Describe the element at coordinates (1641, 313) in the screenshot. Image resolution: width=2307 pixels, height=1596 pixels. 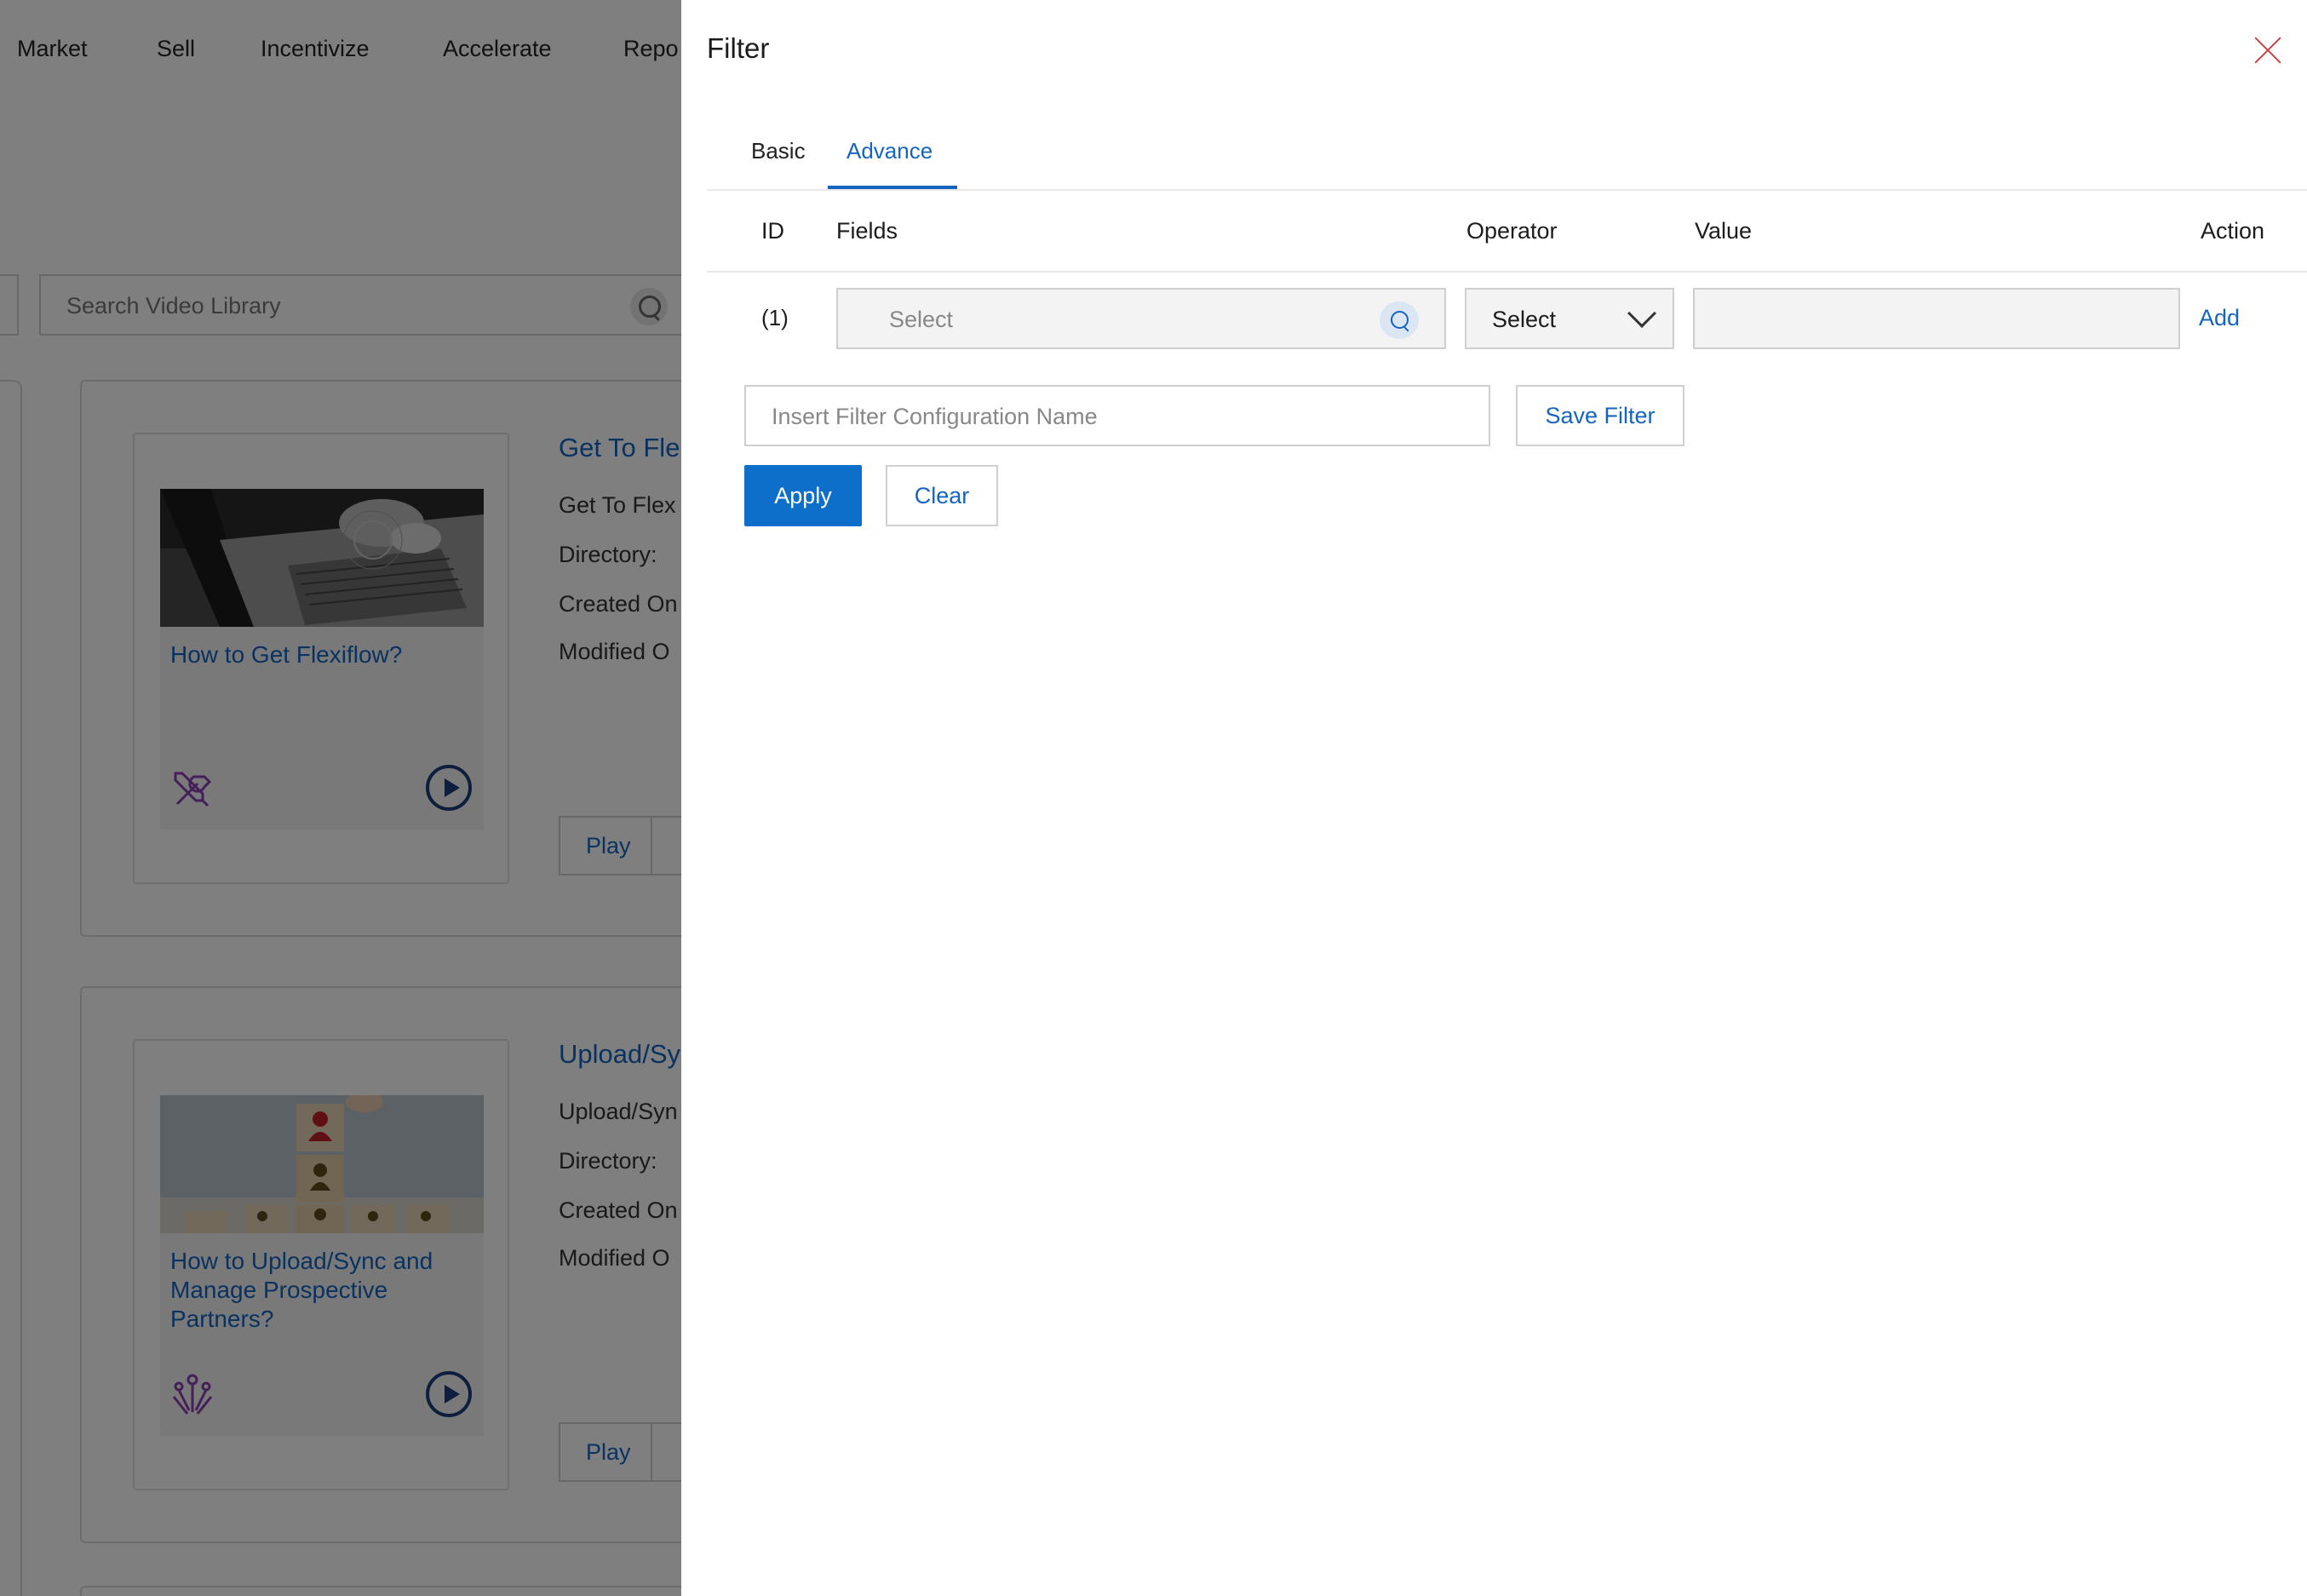
I see `chevron-down-icon` at that location.